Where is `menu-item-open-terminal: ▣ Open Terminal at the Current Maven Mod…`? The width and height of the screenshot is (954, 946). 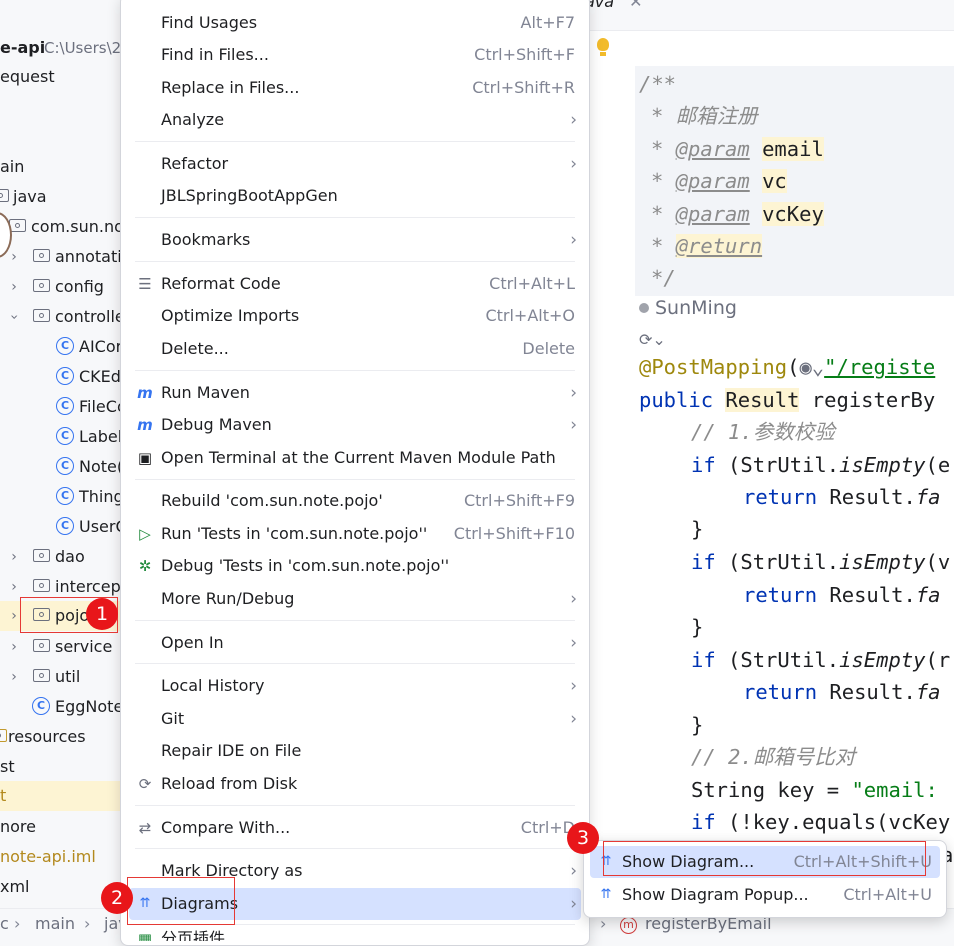
menu-item-open-terminal: ▣ Open Terminal at the Current Maven Mod… is located at coordinates (355, 458).